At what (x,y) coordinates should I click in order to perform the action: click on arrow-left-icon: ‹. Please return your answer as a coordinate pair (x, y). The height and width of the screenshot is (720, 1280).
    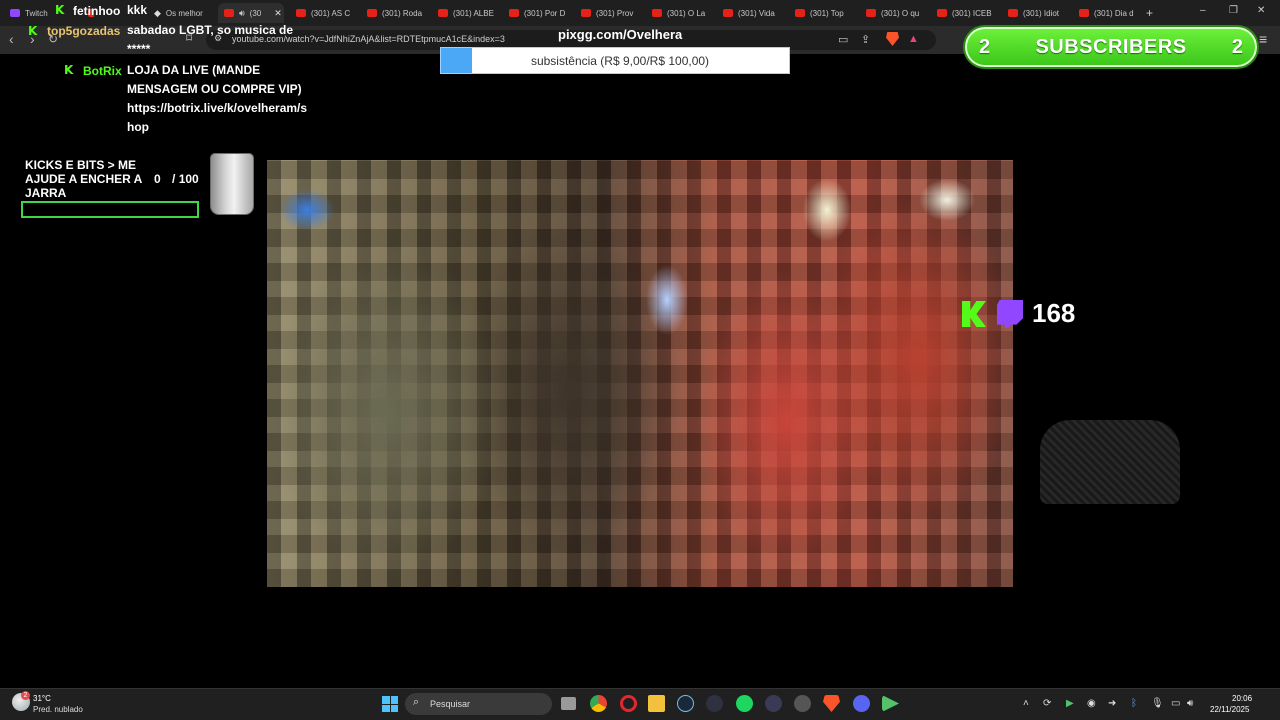
    Looking at the image, I should click on (11, 39).